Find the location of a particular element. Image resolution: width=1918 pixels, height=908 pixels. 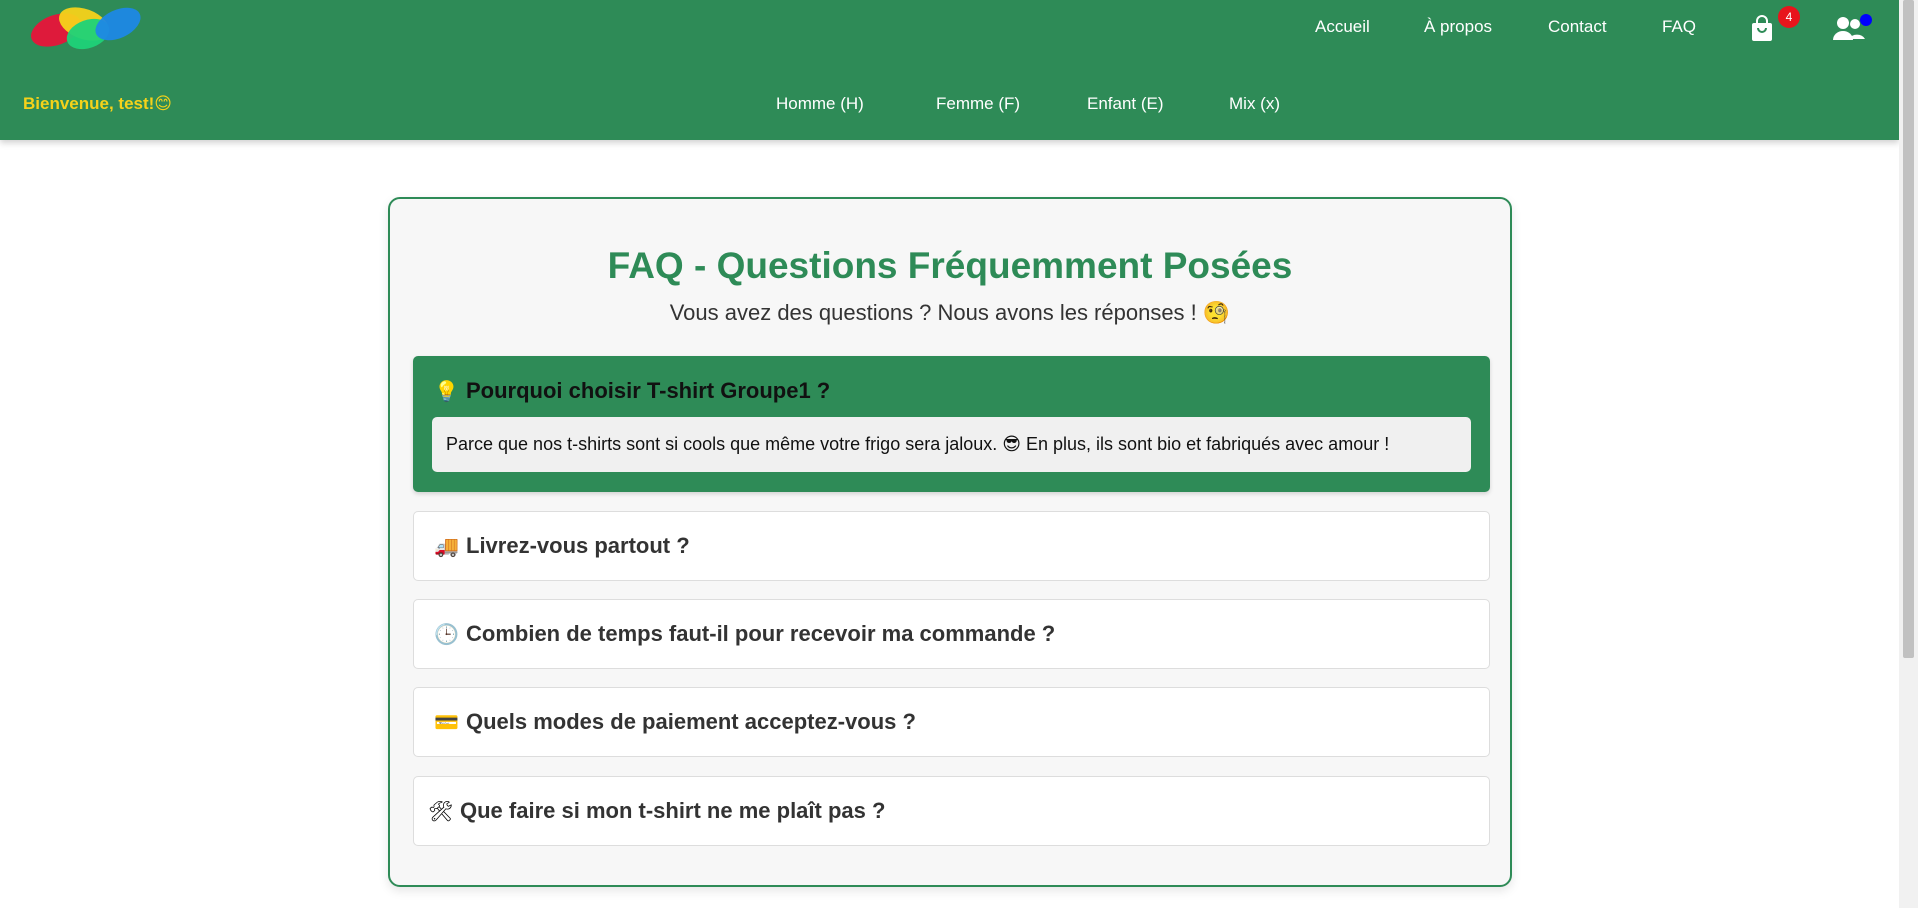

lightbulb-icon: 💡 is located at coordinates (446, 391).